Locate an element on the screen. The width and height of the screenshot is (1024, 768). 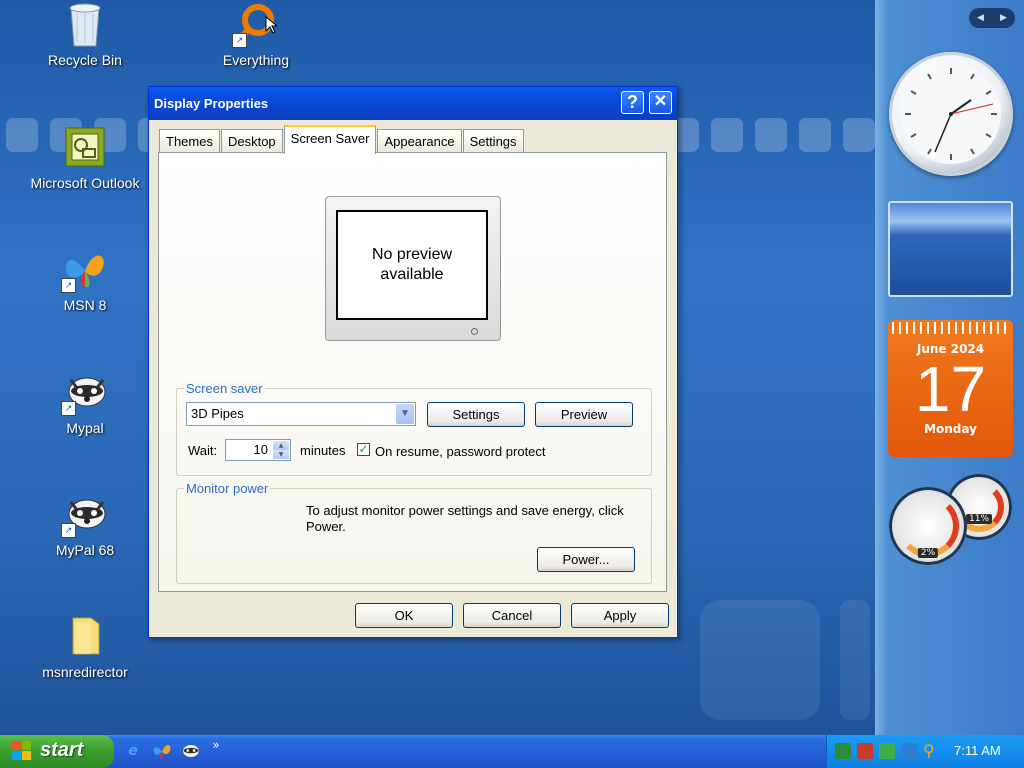
spinner-buttons: ▲ ▼ is located at coordinates (281, 450).